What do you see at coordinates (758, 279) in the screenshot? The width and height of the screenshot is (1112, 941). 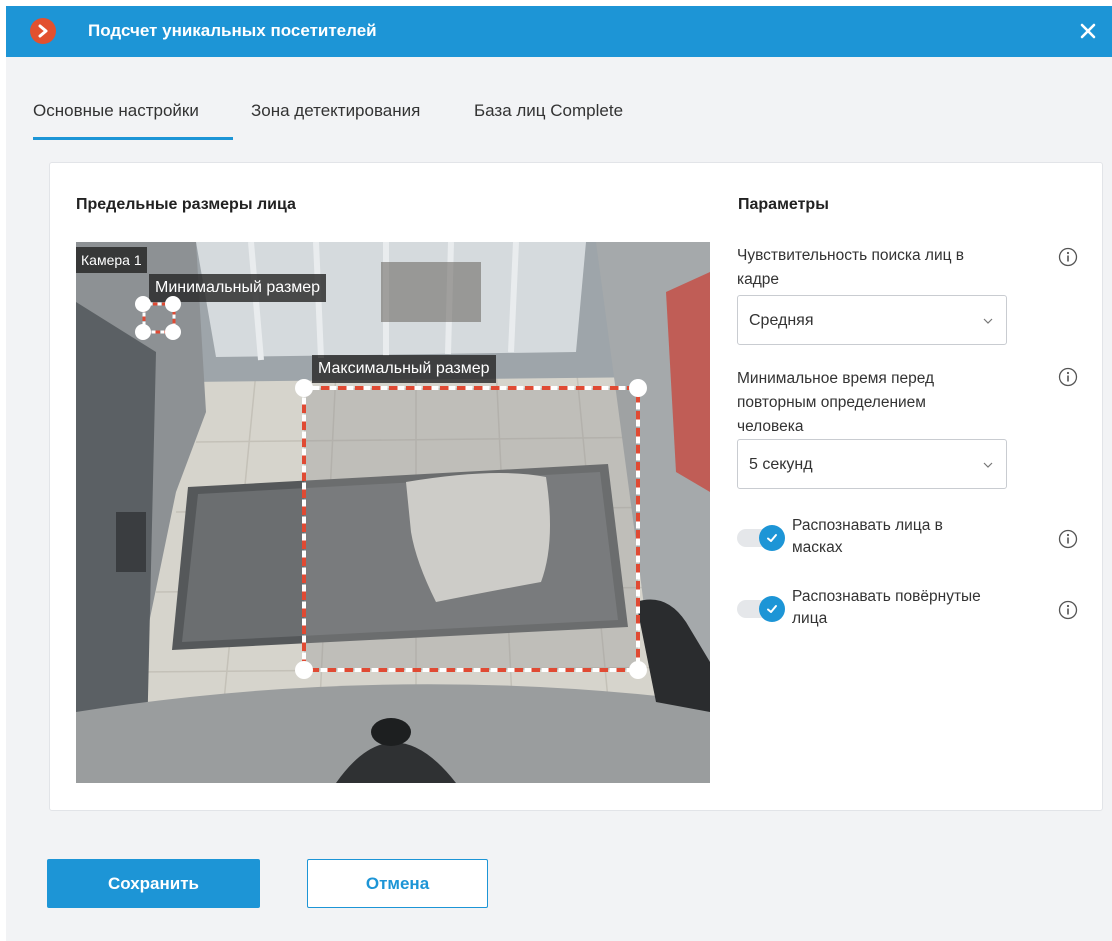 I see `sensitivity-label-line2: кадре` at bounding box center [758, 279].